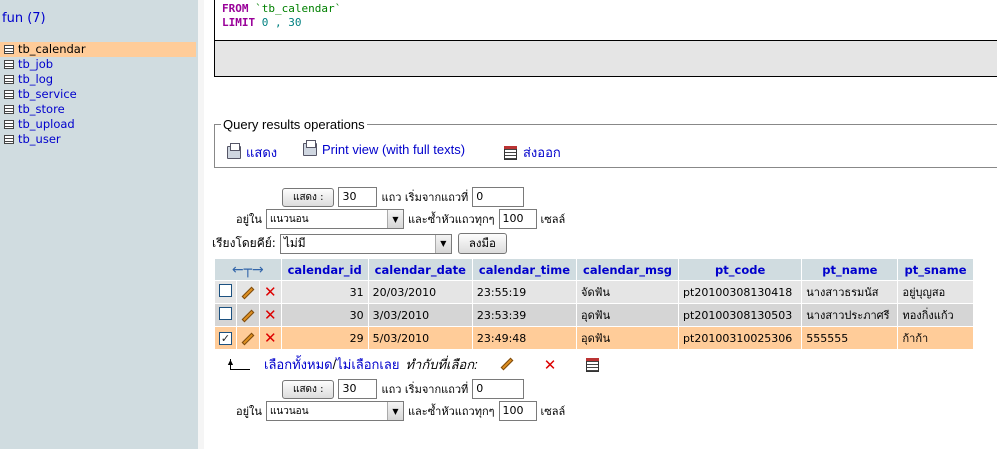 The height and width of the screenshot is (449, 997). Describe the element at coordinates (628, 292) in the screenshot. I see `calendar-msg-cell: จัดฟัน` at that location.